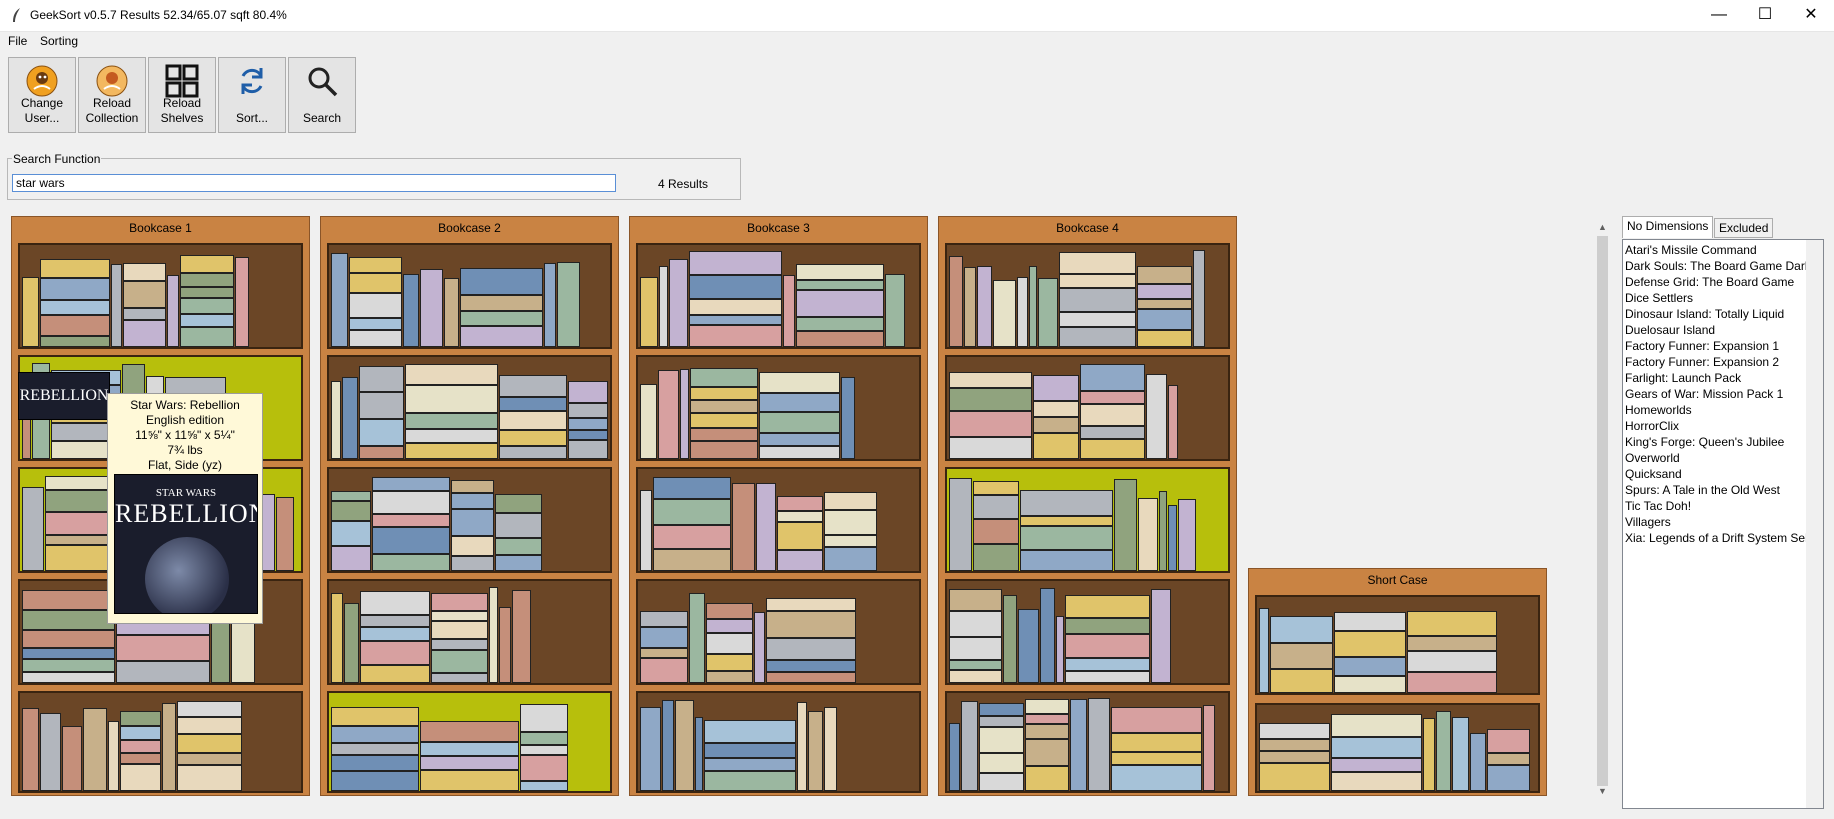 The height and width of the screenshot is (819, 1834). Describe the element at coordinates (64, 396) in the screenshot. I see `rebellion-shelf-box: REBELLION` at that location.